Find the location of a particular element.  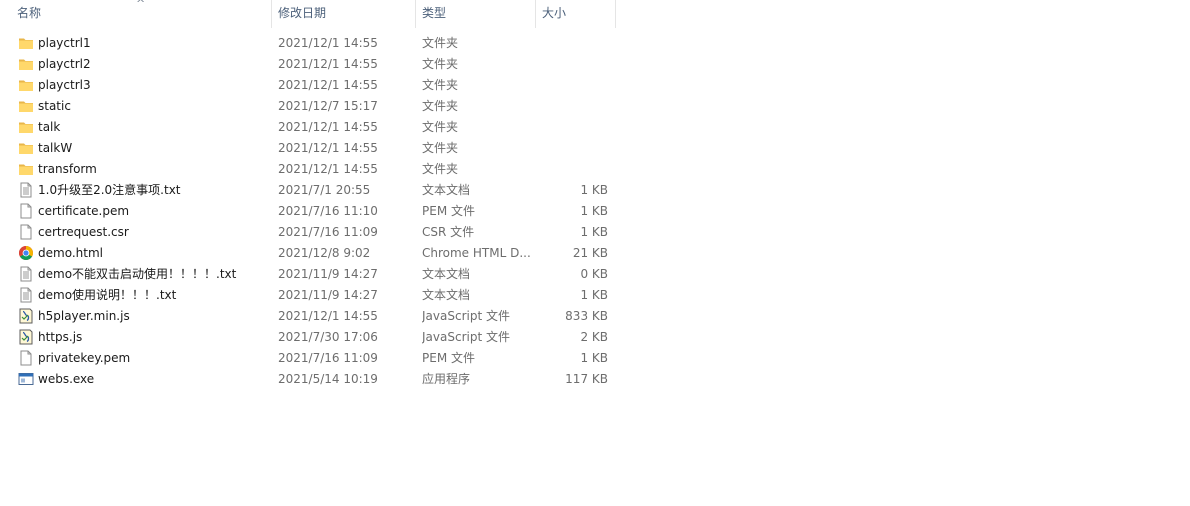

file-name: static is located at coordinates (54, 106).